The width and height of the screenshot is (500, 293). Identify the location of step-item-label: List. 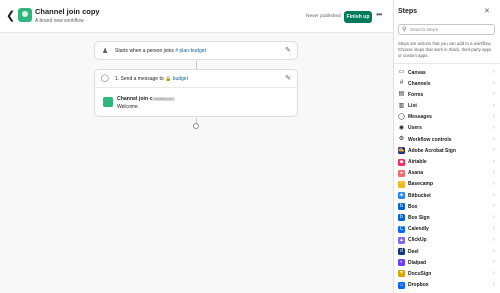
(412, 106).